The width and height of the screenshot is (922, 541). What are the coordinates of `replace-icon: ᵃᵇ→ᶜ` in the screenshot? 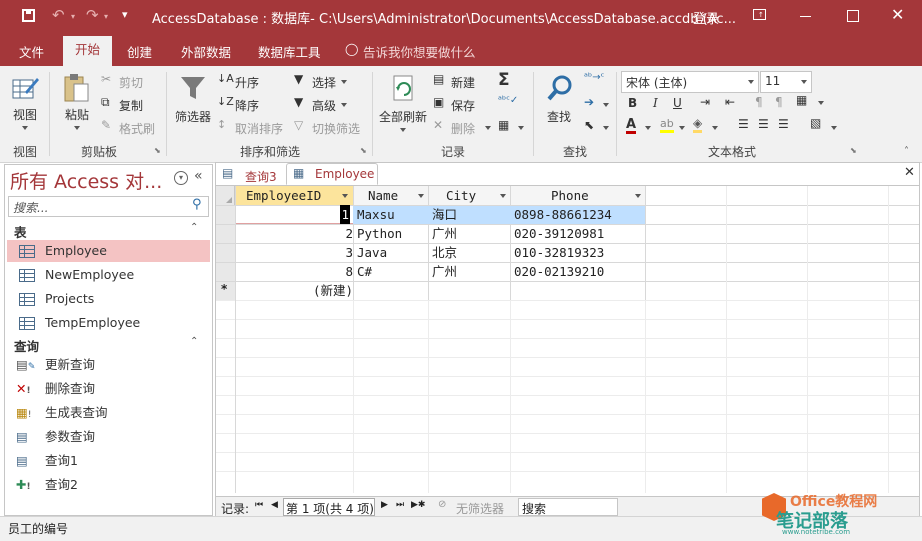 It's located at (594, 77).